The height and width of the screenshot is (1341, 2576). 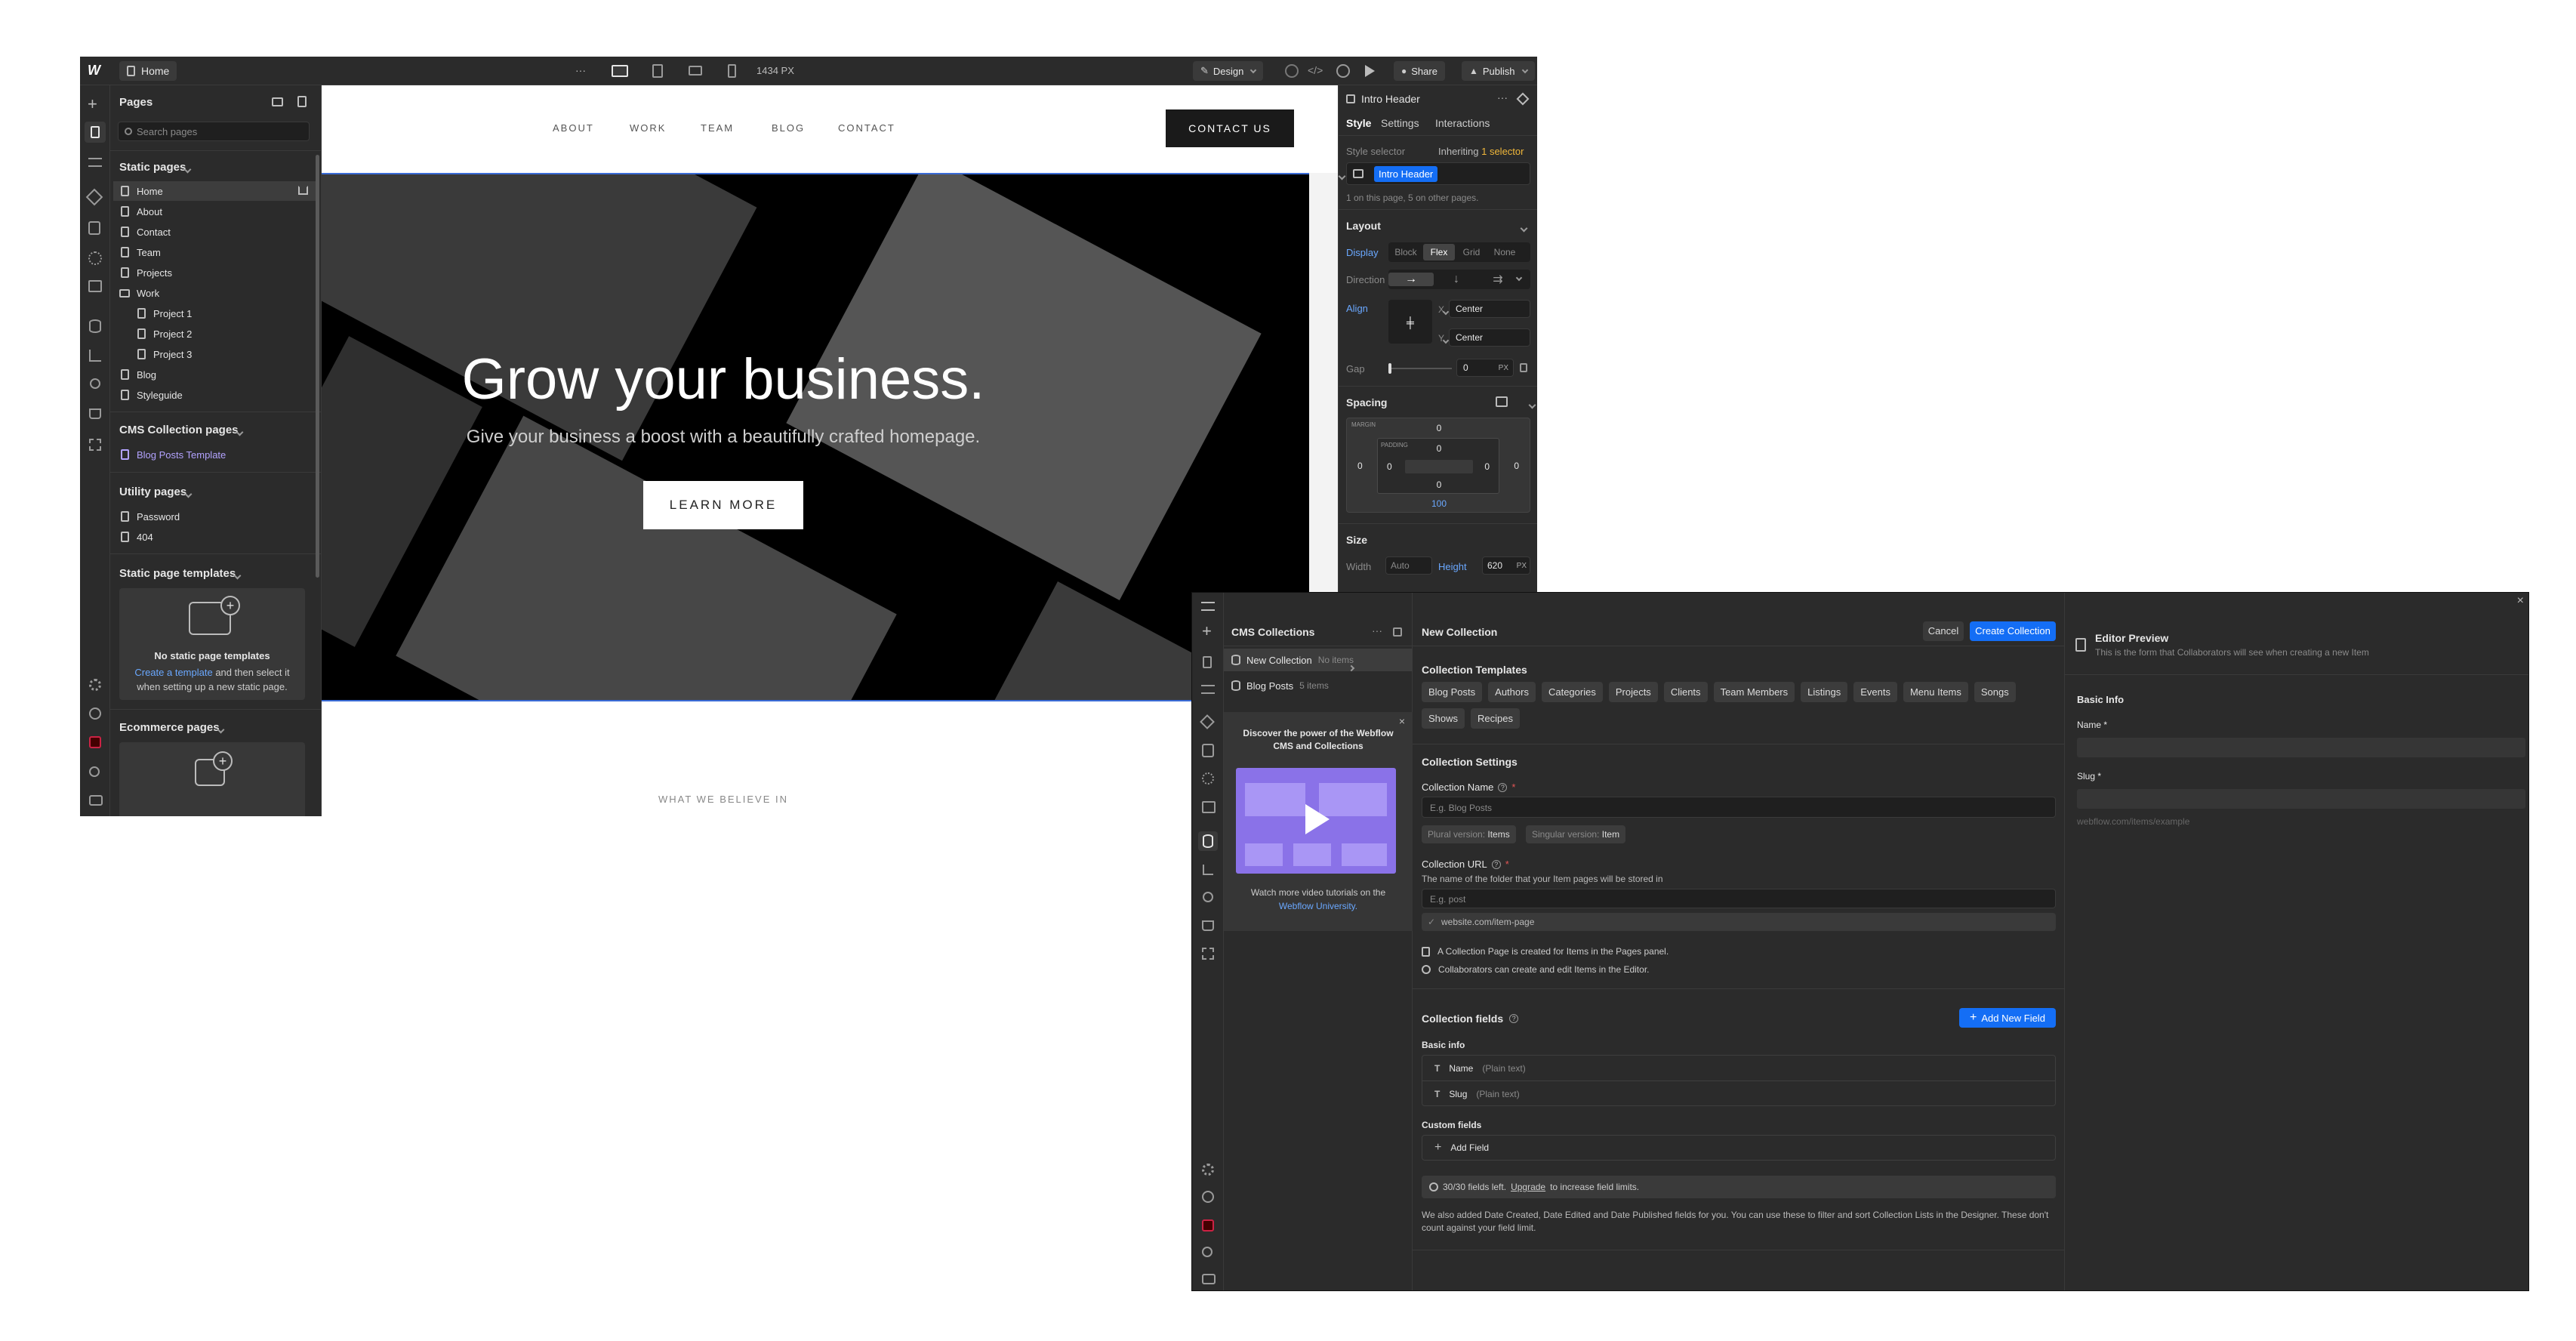 What do you see at coordinates (138, 374) in the screenshot?
I see `page-list-item: Blog` at bounding box center [138, 374].